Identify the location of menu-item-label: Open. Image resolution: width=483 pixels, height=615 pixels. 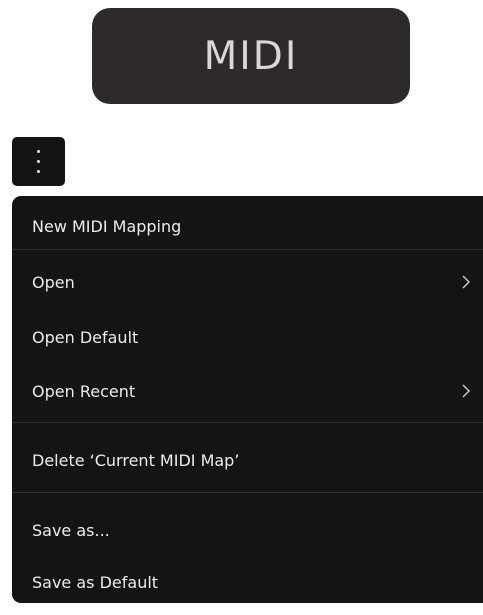
(53, 282).